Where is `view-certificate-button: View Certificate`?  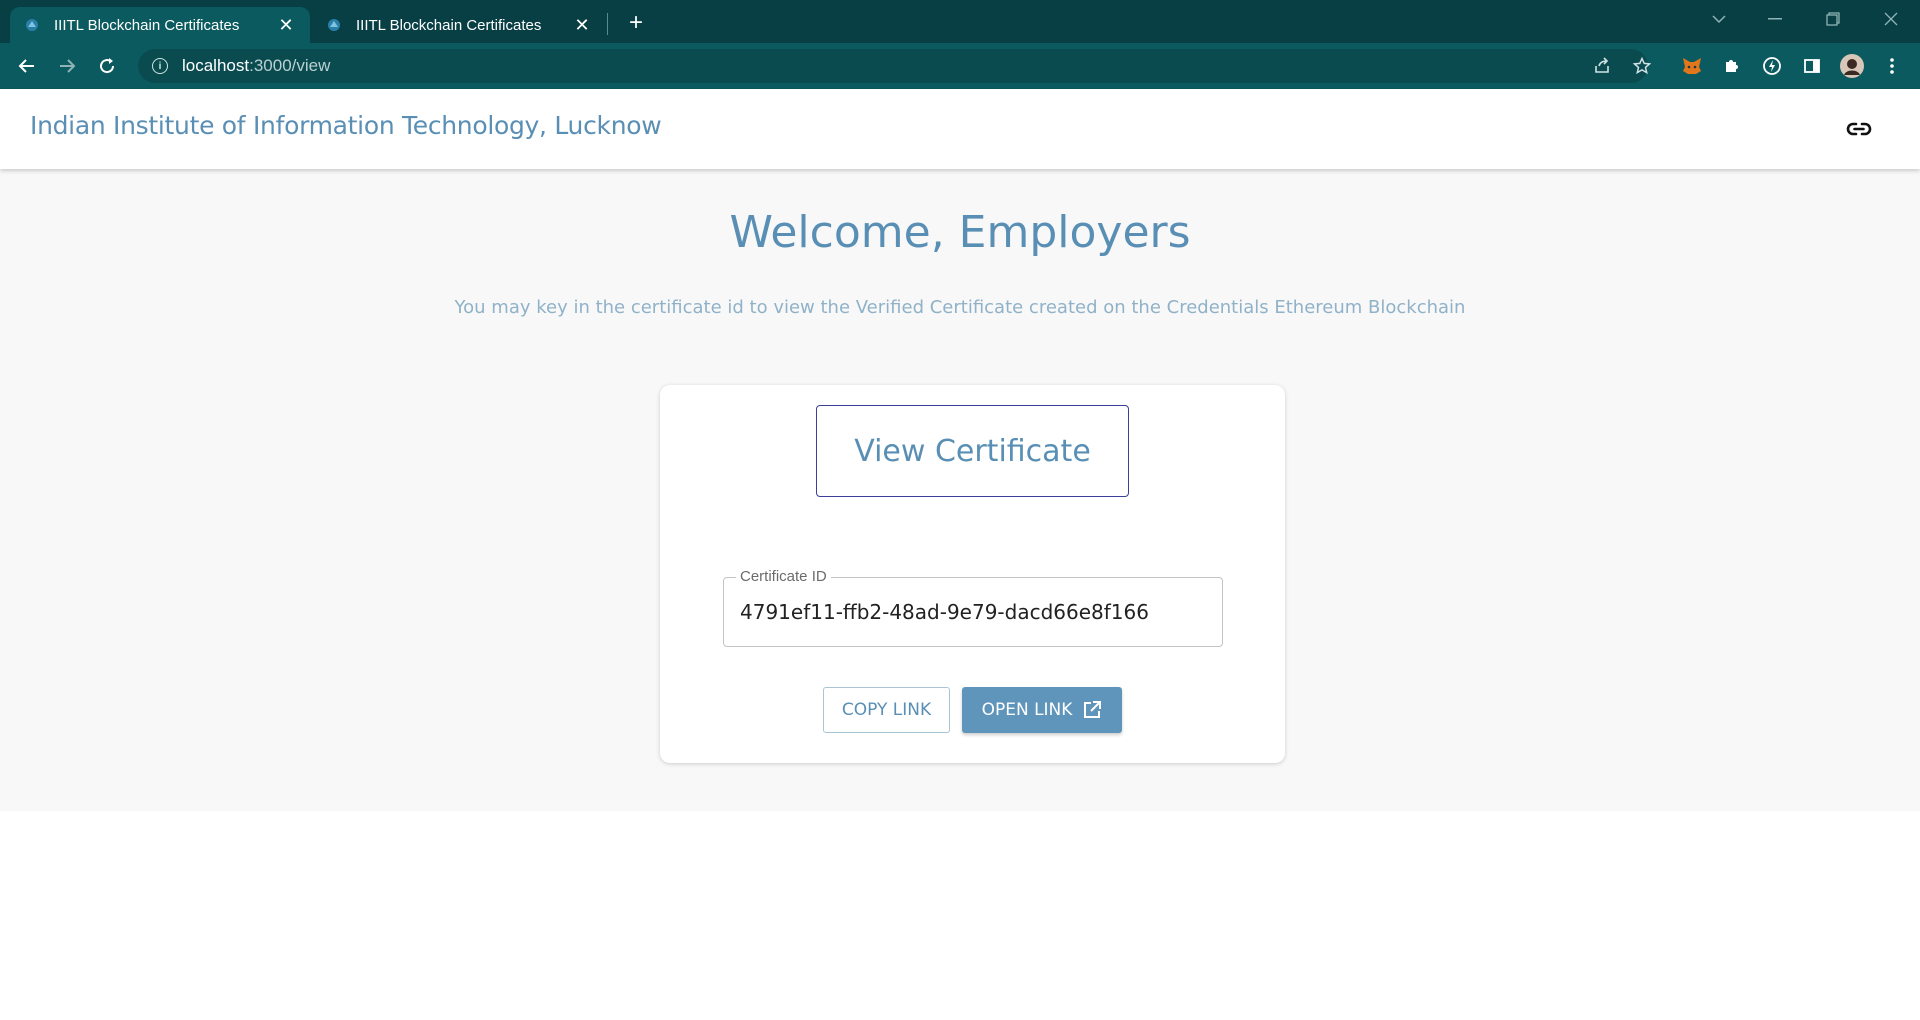 view-certificate-button: View Certificate is located at coordinates (972, 451).